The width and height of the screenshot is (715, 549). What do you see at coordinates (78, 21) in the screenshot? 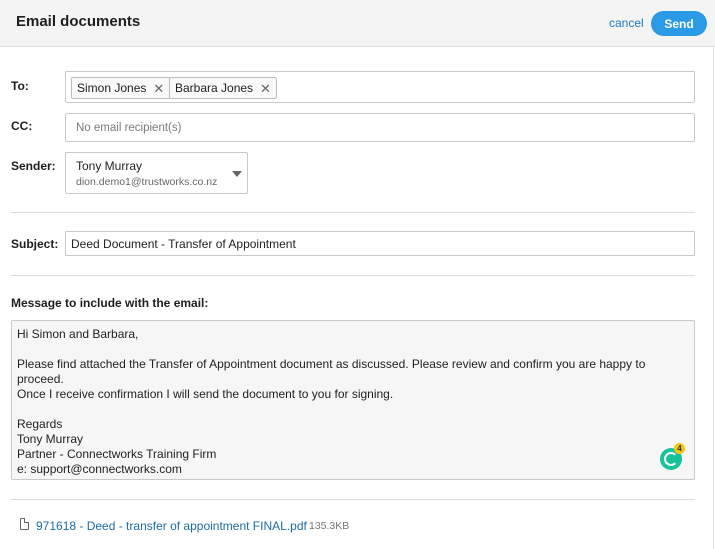
I see `dialog-title: Email documents` at bounding box center [78, 21].